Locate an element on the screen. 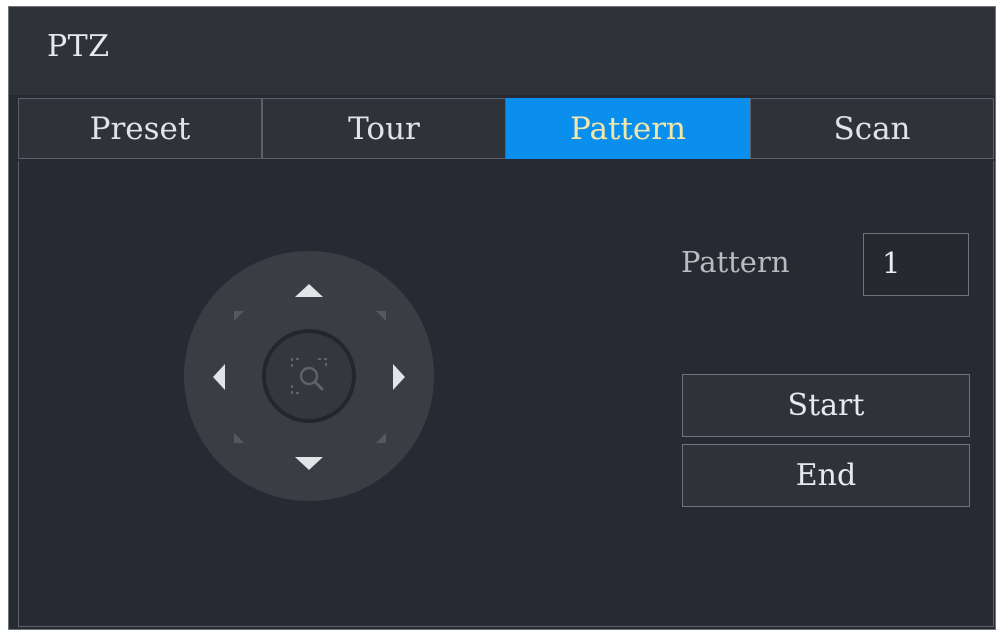  zoom-center-button is located at coordinates (309, 376).